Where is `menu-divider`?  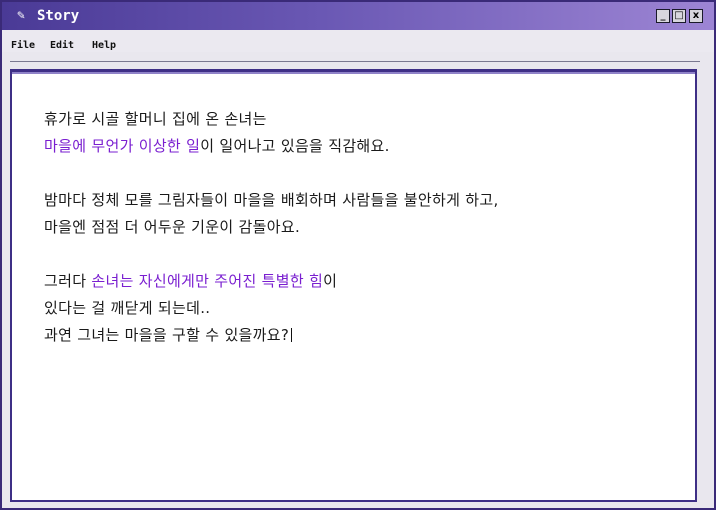 menu-divider is located at coordinates (355, 61).